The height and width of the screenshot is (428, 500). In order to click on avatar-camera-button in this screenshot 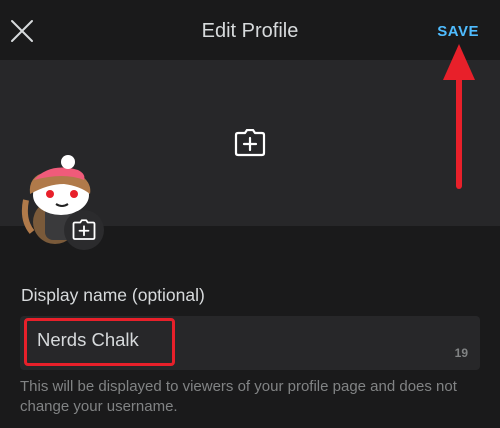, I will do `click(84, 230)`.